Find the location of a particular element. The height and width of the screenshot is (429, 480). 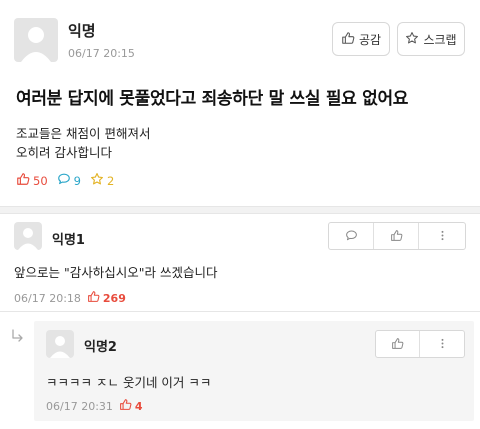

post-author-name: 익명 is located at coordinates (82, 31).